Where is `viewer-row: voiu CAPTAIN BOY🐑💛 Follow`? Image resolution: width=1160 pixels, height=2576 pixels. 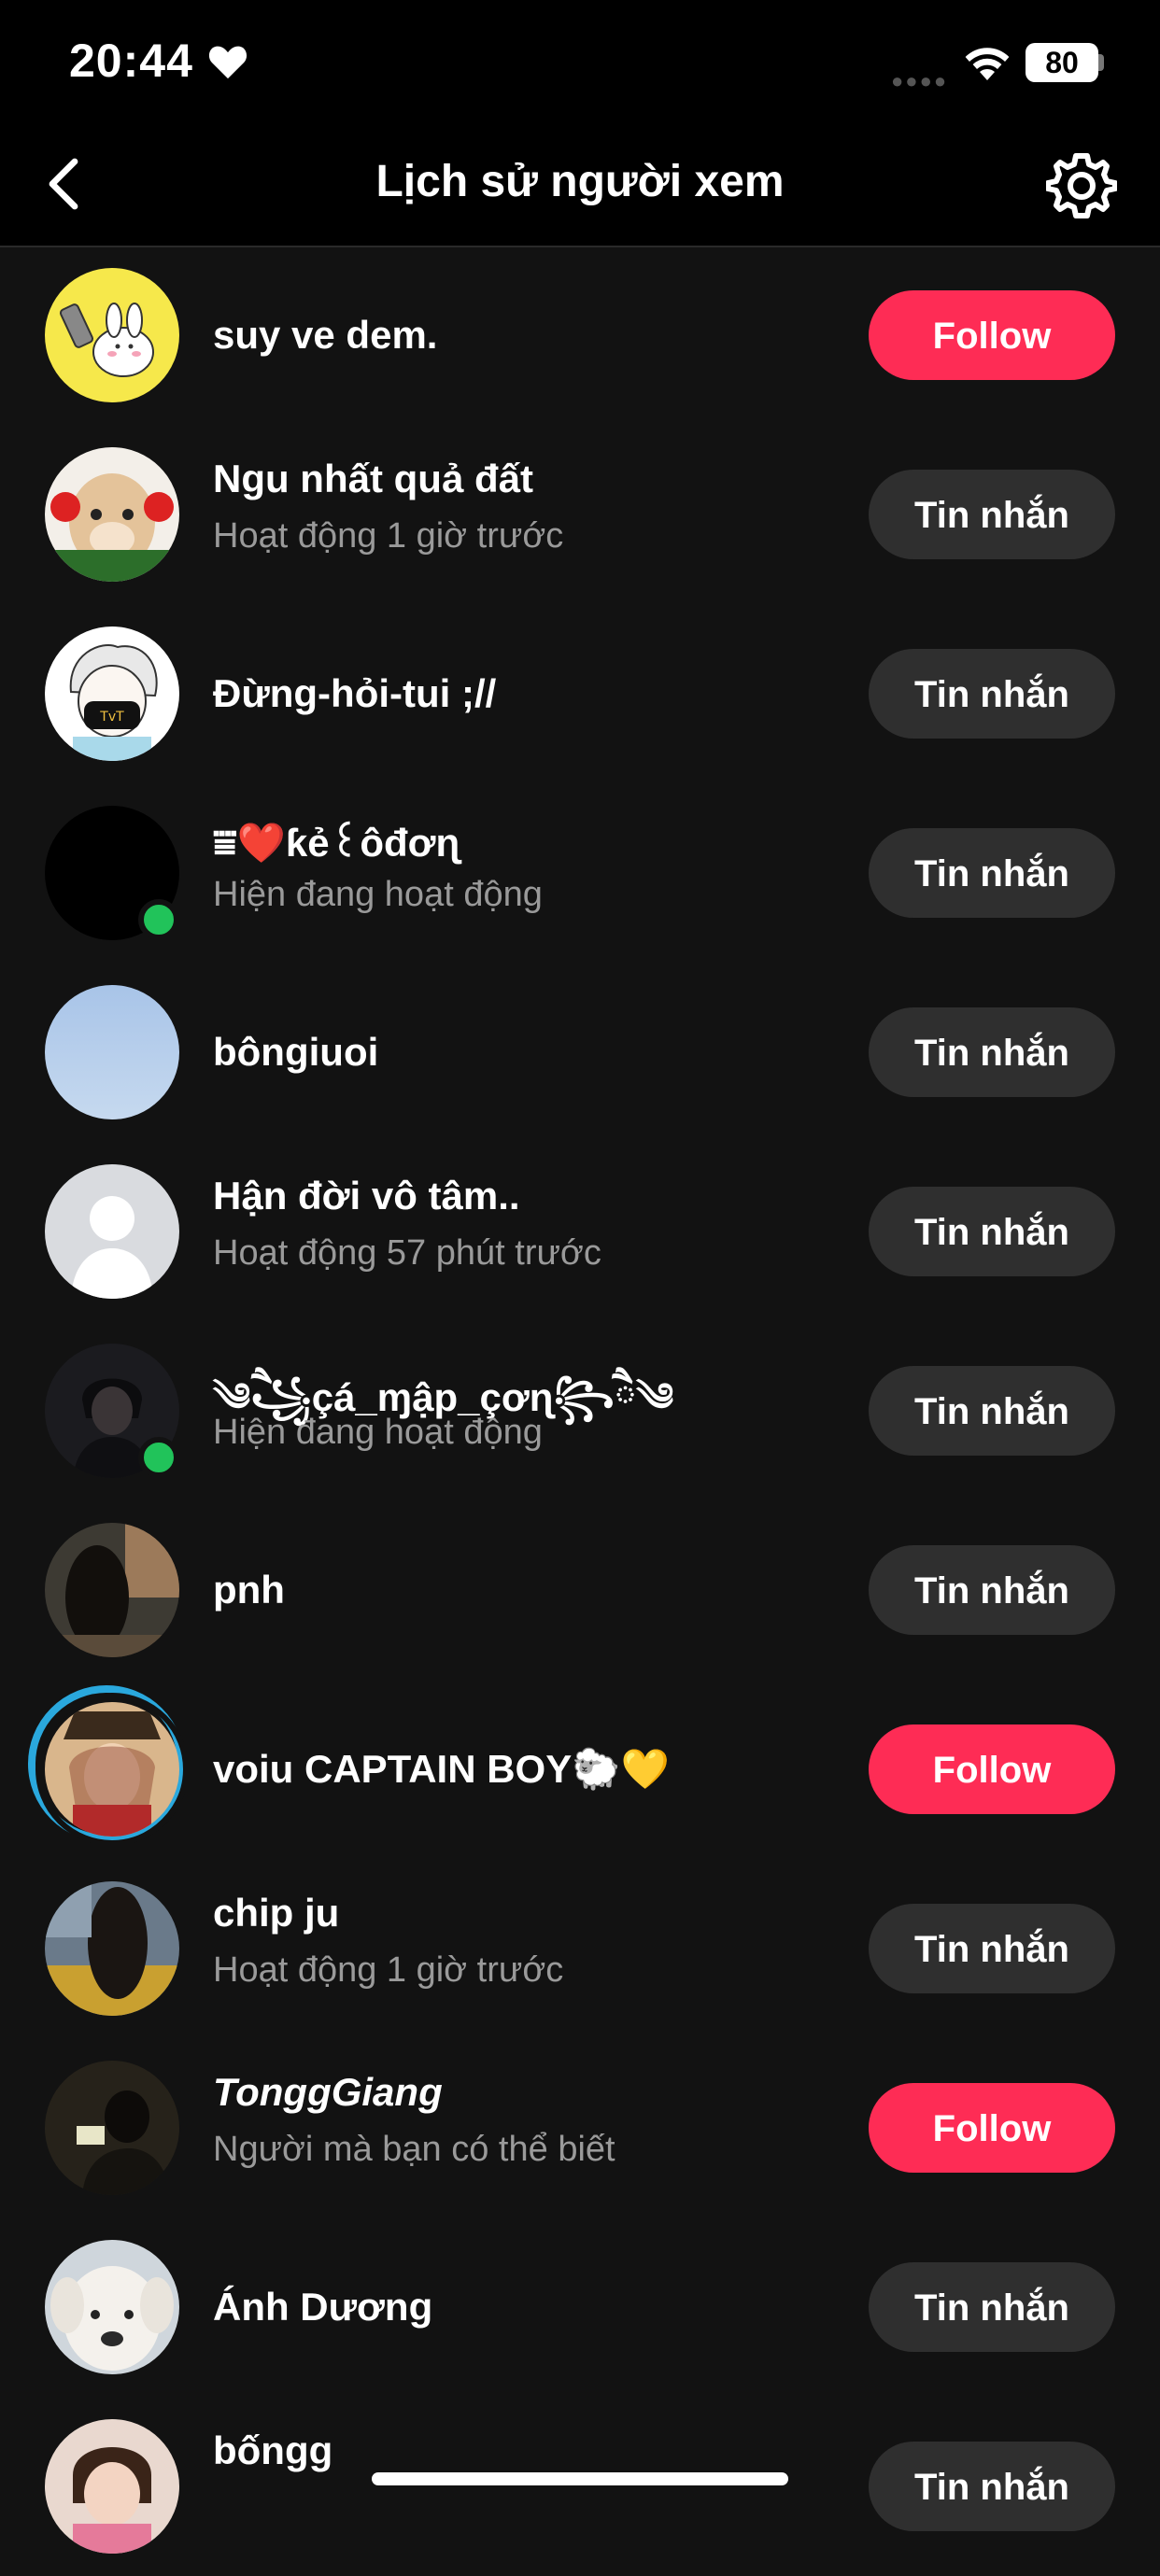
viewer-row: voiu CAPTAIN BOY🐑💛 Follow is located at coordinates (580, 1769).